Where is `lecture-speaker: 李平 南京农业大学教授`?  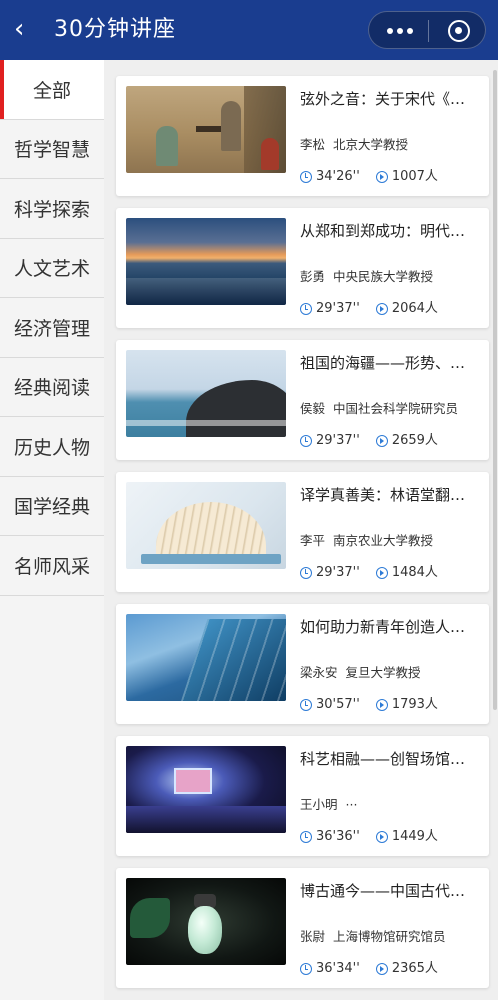
lecture-speaker: 李平 南京农业大学教授 is located at coordinates (392, 541).